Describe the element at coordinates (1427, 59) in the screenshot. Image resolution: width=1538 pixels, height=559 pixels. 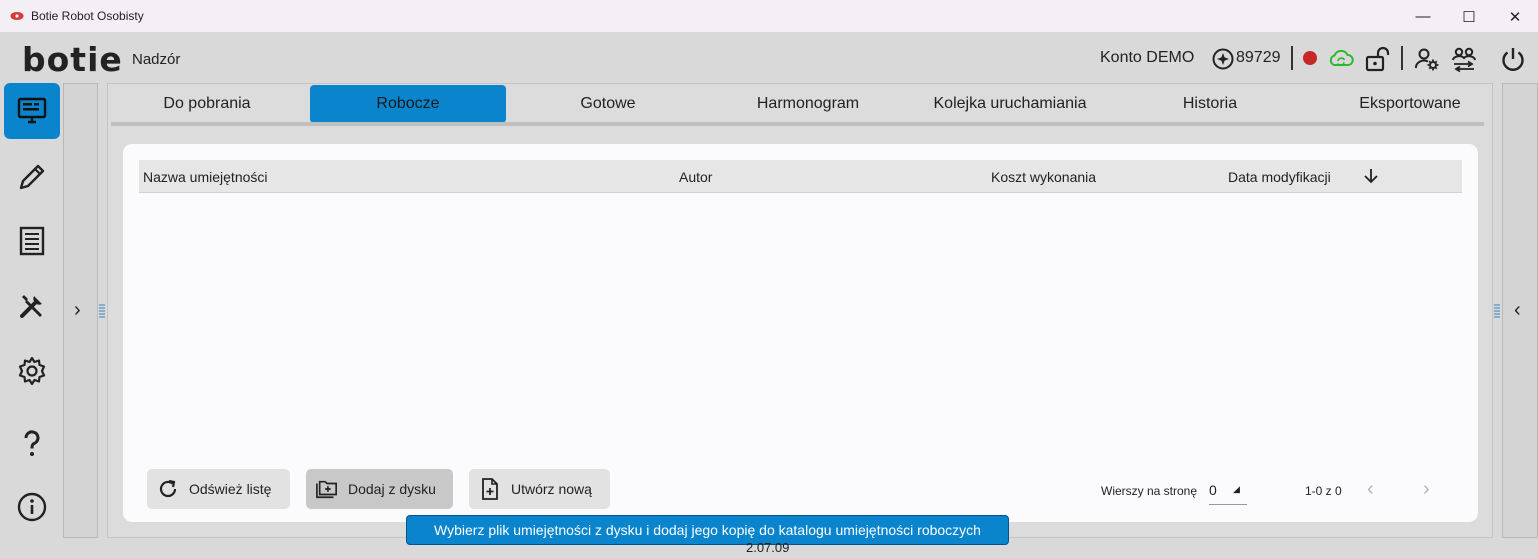
I see `user-settings-icon` at that location.